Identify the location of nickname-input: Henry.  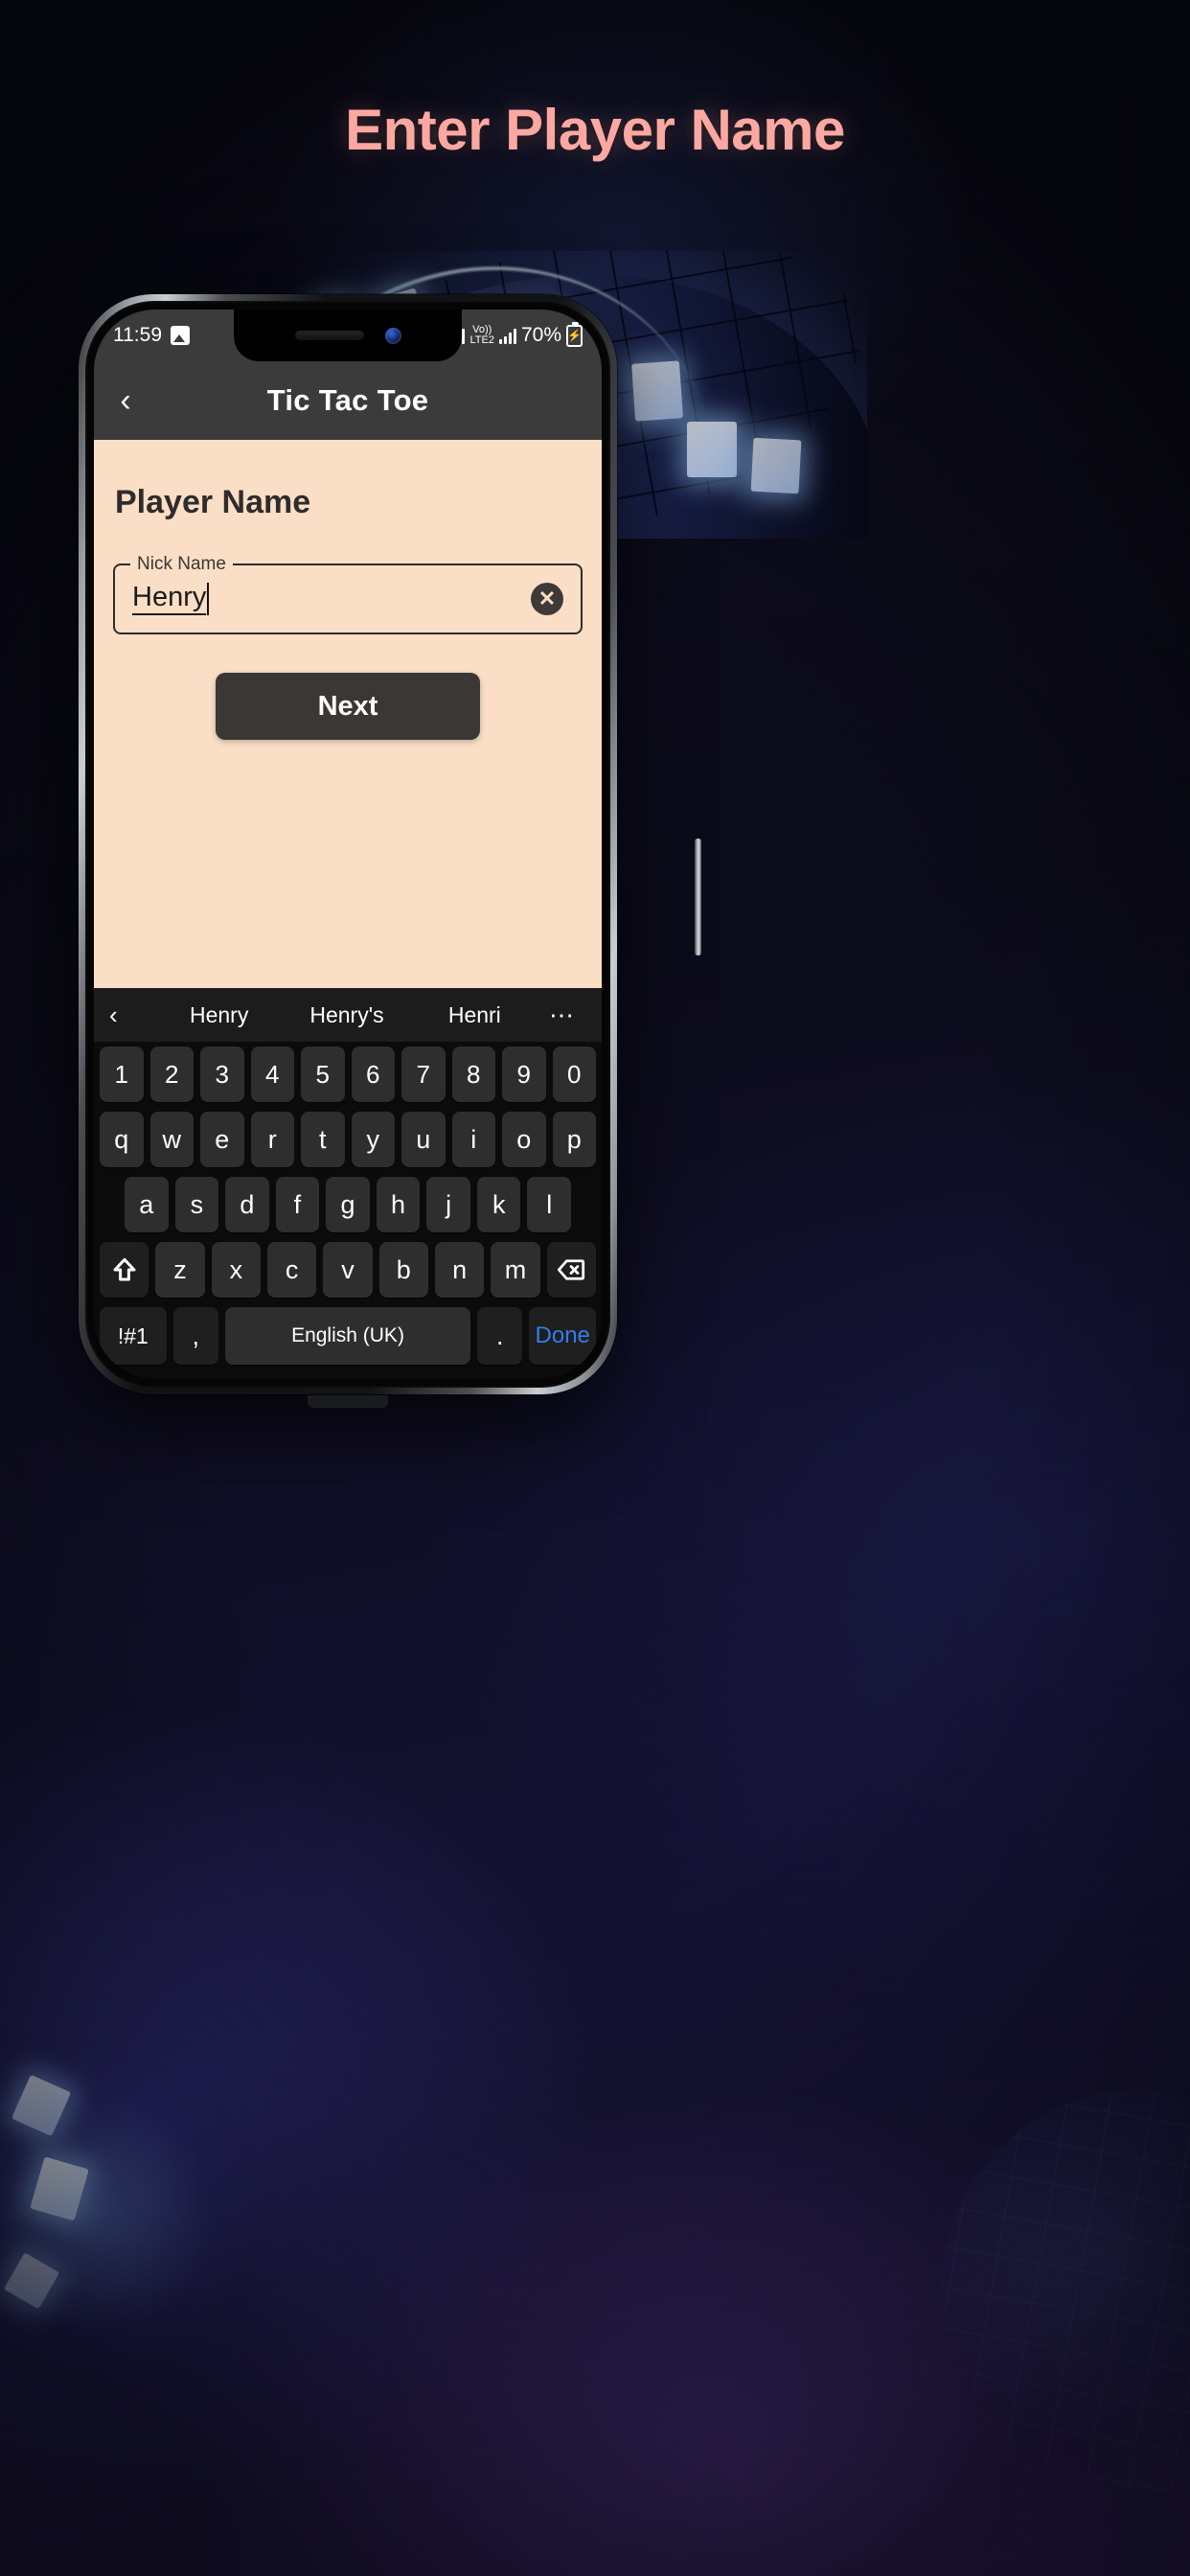
(332, 599).